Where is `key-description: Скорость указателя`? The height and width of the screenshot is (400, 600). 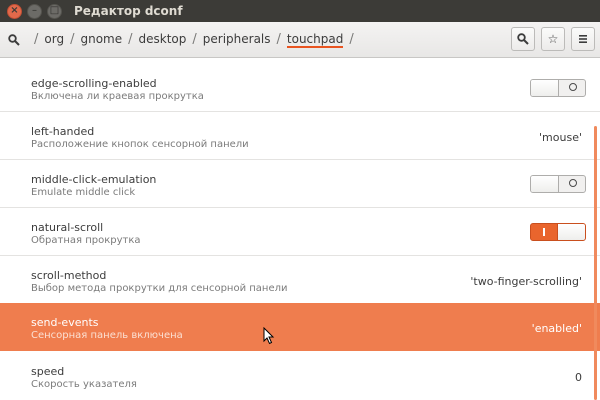 key-description: Скорость указателя is located at coordinates (84, 384).